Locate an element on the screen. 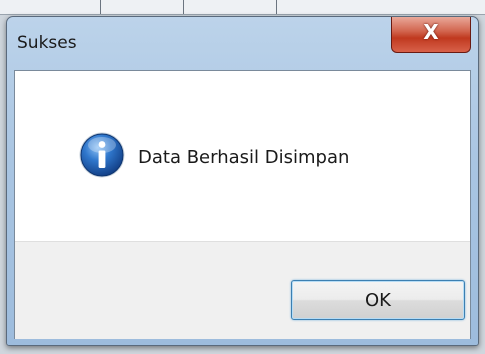 The height and width of the screenshot is (354, 485). message-text: Data Berhasil Disimpan is located at coordinates (244, 157).